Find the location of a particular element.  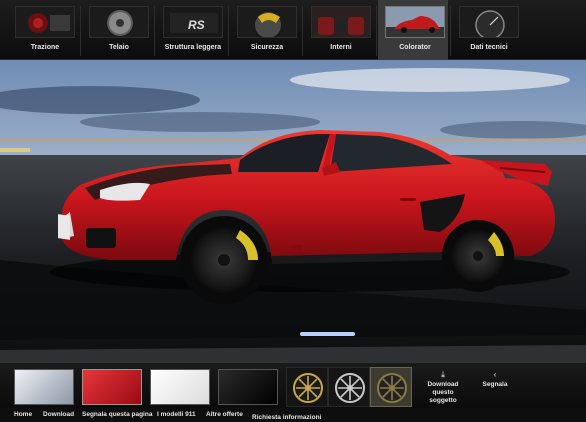

dark-gold-wheel-icon is located at coordinates (392, 388).